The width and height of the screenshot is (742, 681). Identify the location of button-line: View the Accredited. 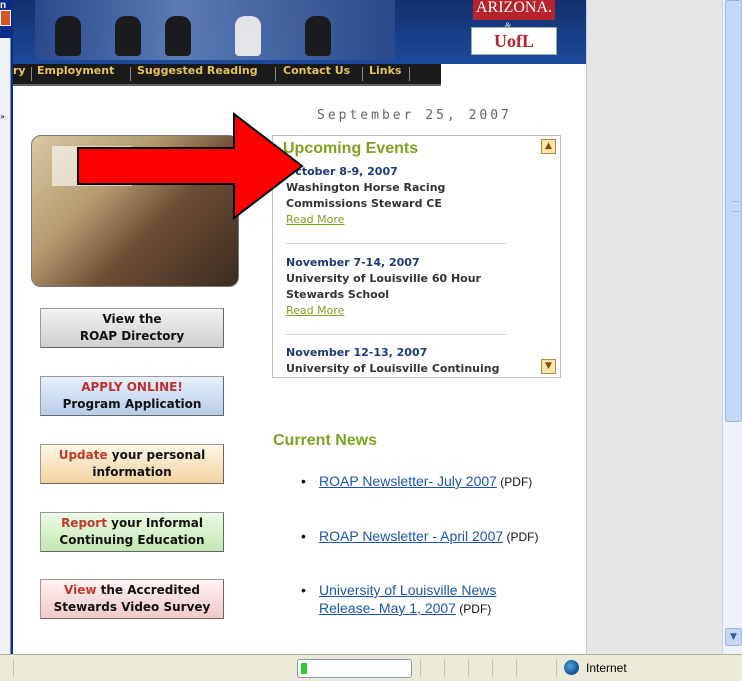
(132, 590).